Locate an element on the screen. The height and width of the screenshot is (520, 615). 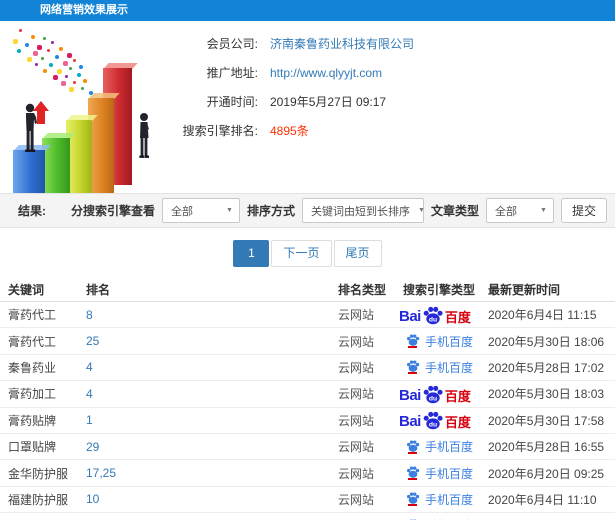
company-name-link: 济南秦鲁药业科技有限公司 is located at coordinates (342, 43).